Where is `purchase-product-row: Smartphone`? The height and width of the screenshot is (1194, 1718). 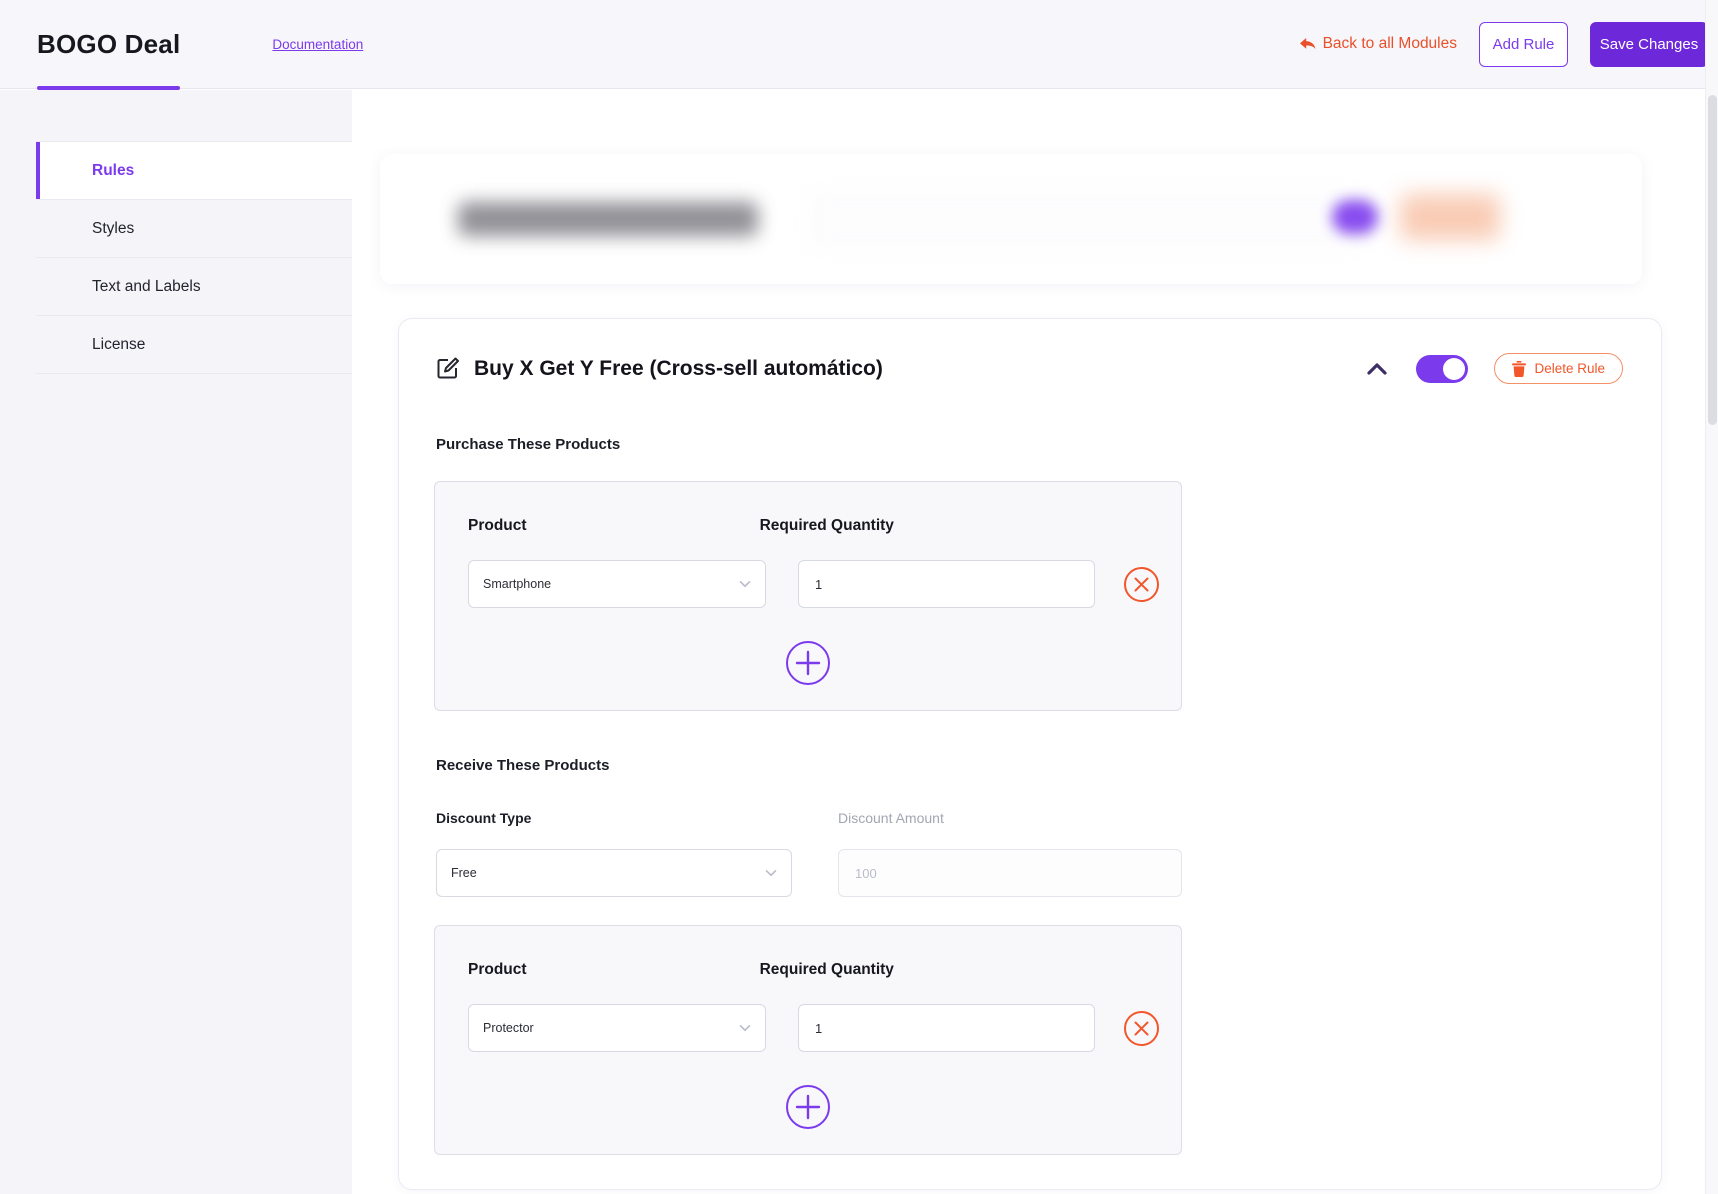
purchase-product-row: Smartphone is located at coordinates (824, 584).